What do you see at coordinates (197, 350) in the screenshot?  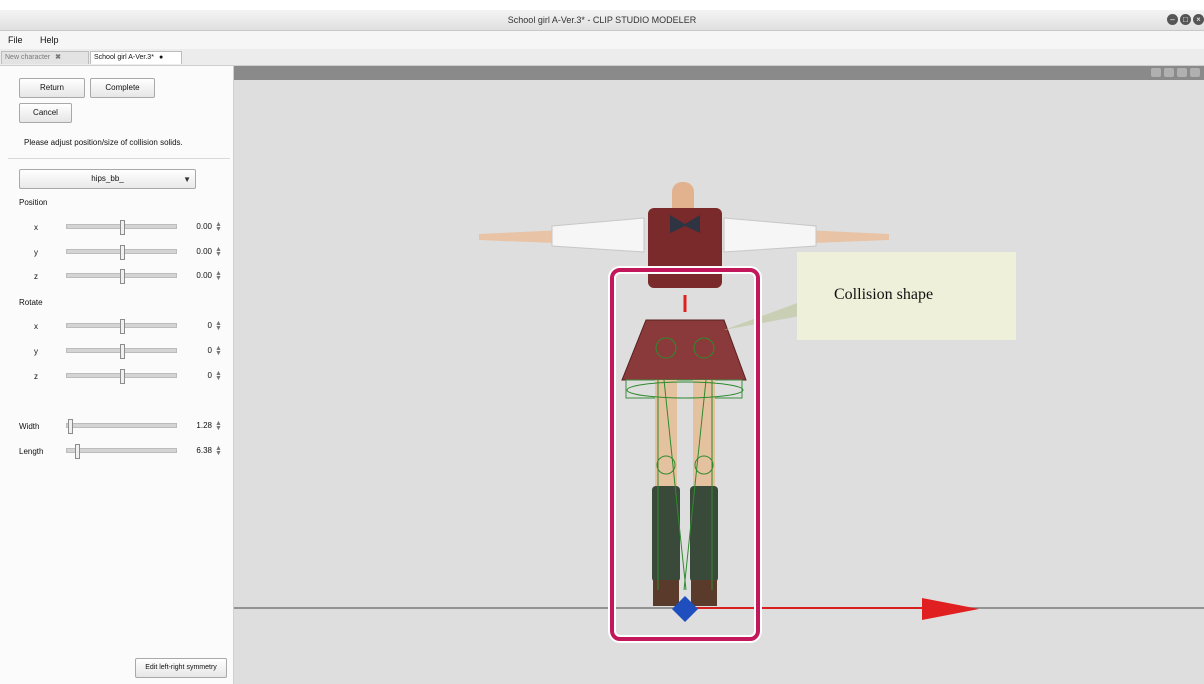 I see `rotate-y-value: 0` at bounding box center [197, 350].